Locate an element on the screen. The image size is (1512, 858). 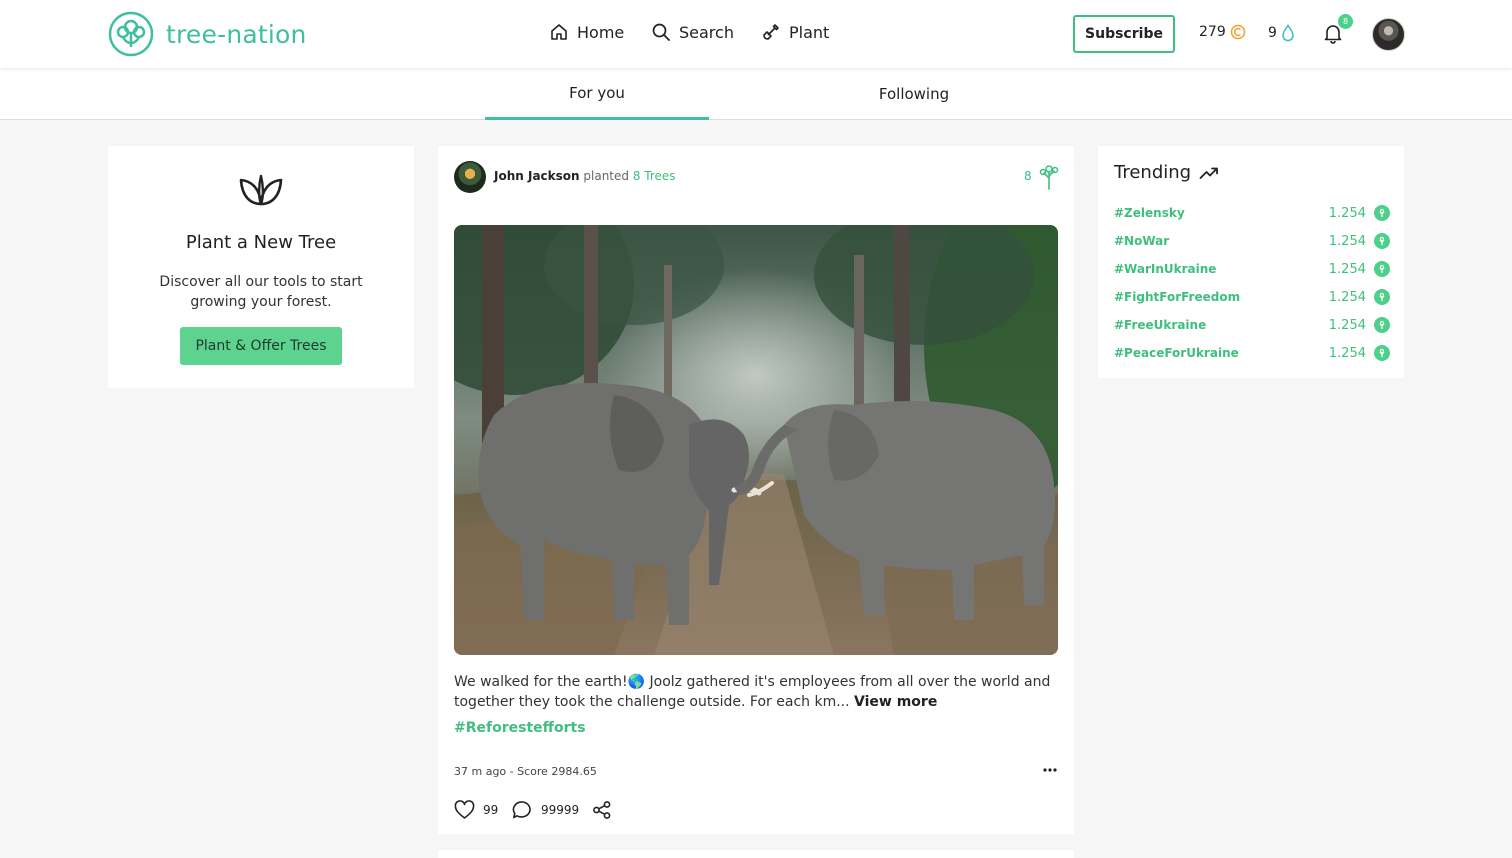
tree-icon is located at coordinates (1049, 177).